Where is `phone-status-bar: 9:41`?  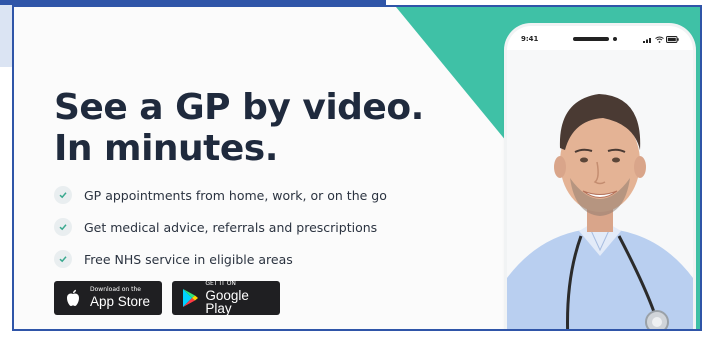
phone-status-bar: 9:41 is located at coordinates (600, 39).